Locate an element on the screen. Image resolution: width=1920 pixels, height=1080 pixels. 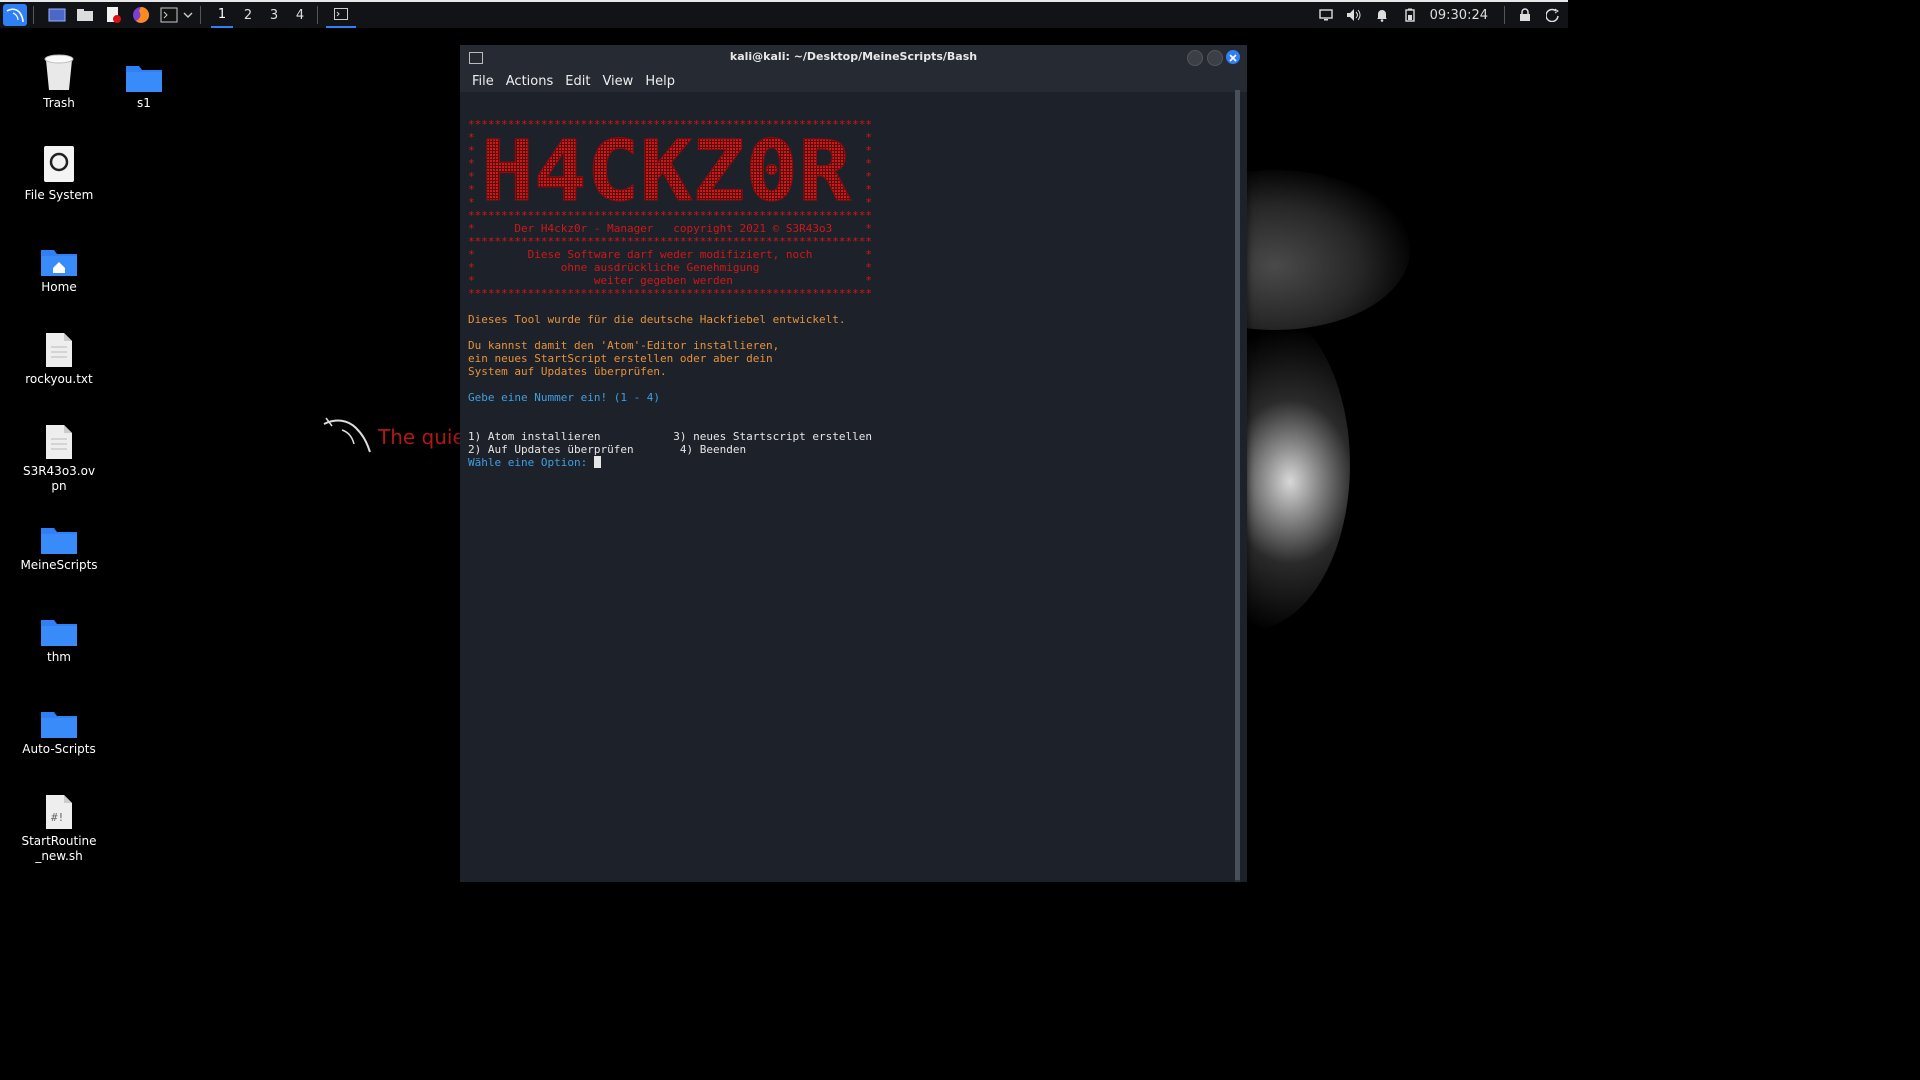
firefox-icon is located at coordinates (141, 15).